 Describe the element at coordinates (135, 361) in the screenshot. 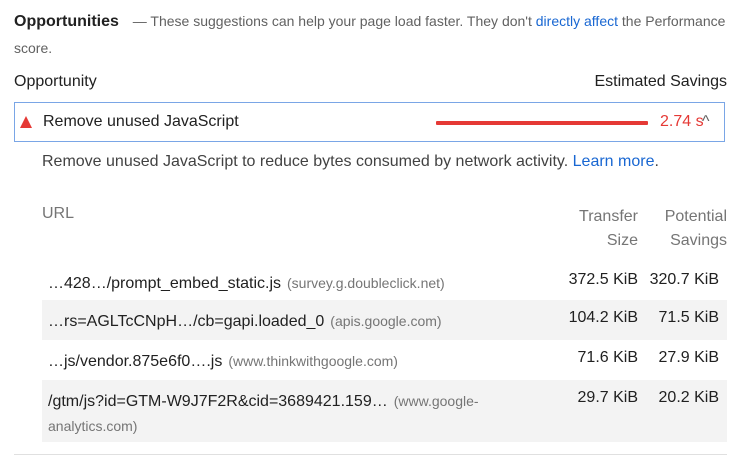

I see `resource-url: …js/vendor.875e6f0….js` at that location.